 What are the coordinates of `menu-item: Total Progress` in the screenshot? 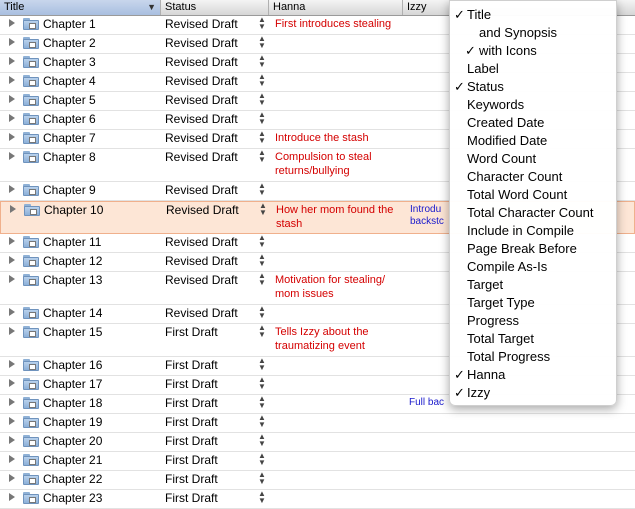 It's located at (533, 357).